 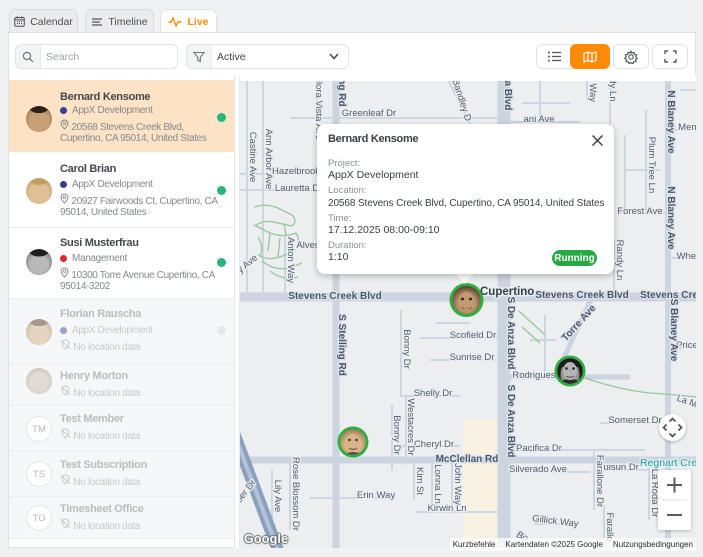 I want to click on svg-text: Regnart Cree, so click(x=668, y=463).